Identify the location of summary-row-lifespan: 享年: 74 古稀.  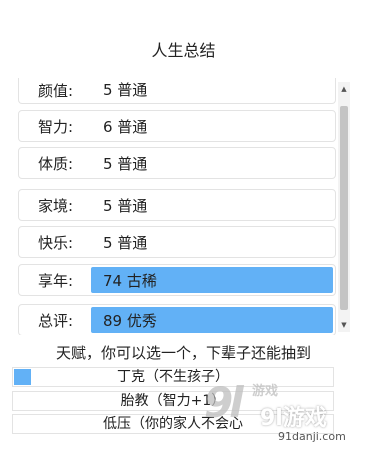
(177, 280).